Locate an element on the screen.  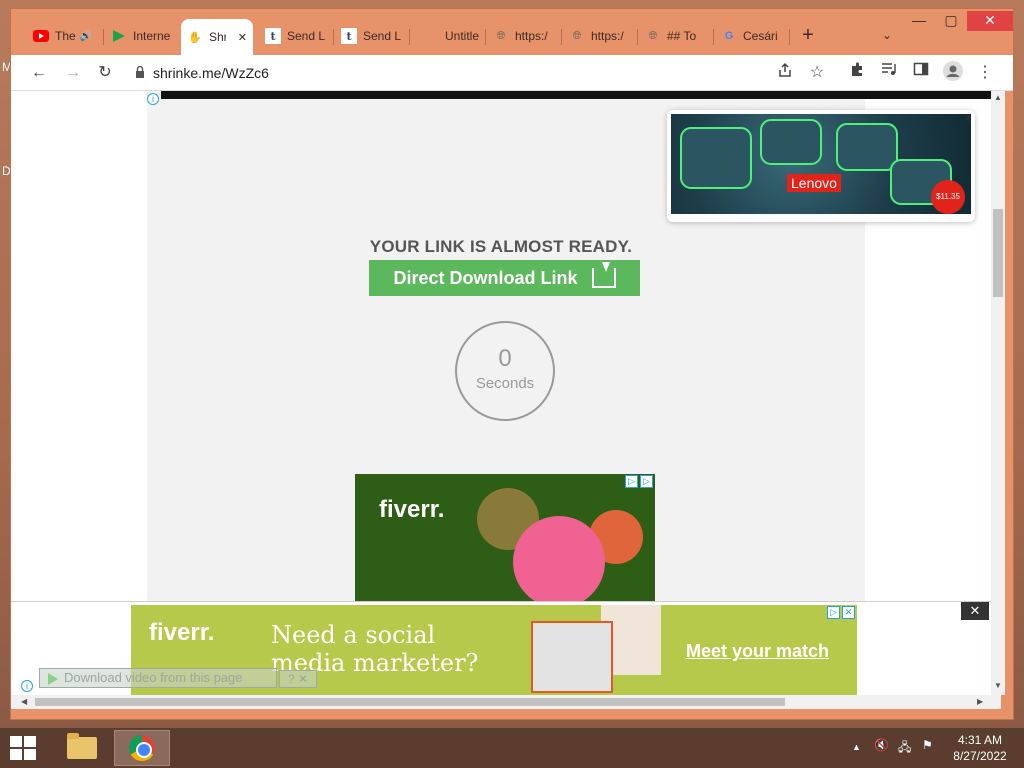
download-button-label: Direct Download Link is located at coordinates (485, 277).